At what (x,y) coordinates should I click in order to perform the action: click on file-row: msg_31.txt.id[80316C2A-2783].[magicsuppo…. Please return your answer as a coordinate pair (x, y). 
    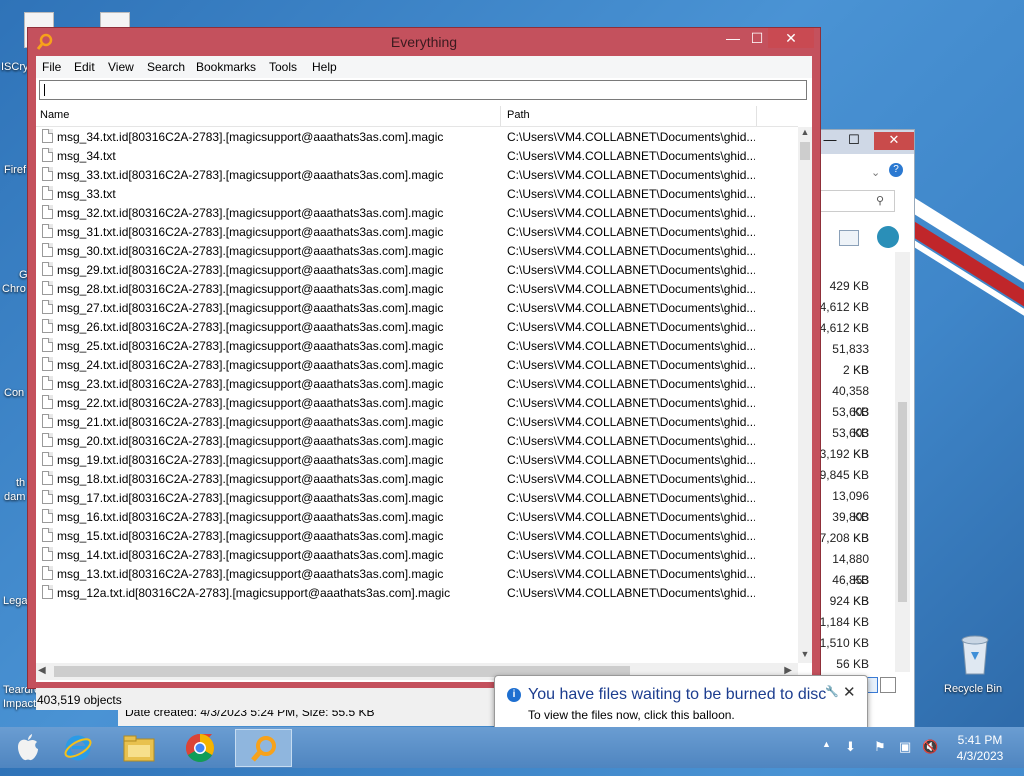
    Looking at the image, I should click on (417, 231).